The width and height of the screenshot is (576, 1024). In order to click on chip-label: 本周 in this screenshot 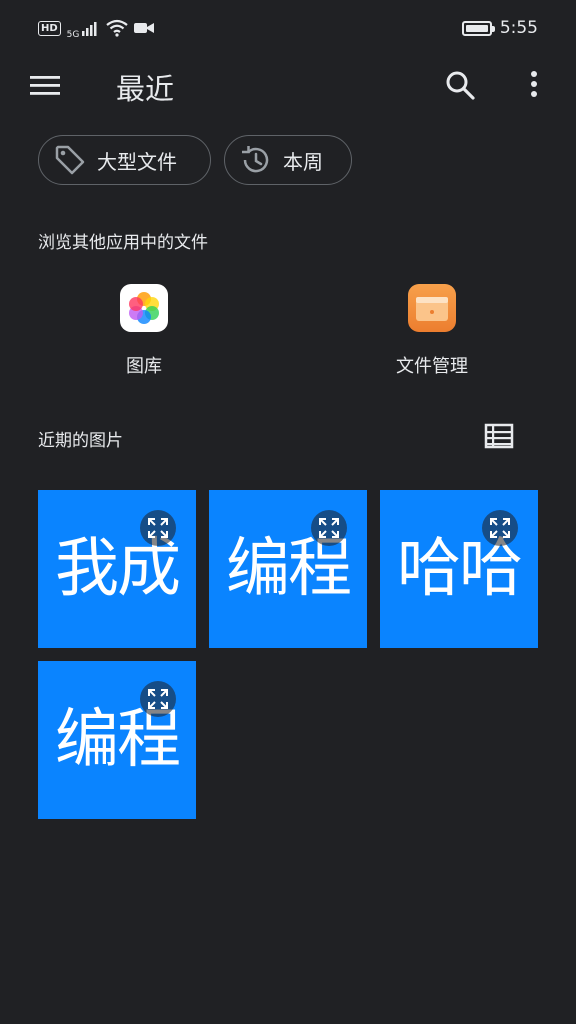, I will do `click(303, 161)`.